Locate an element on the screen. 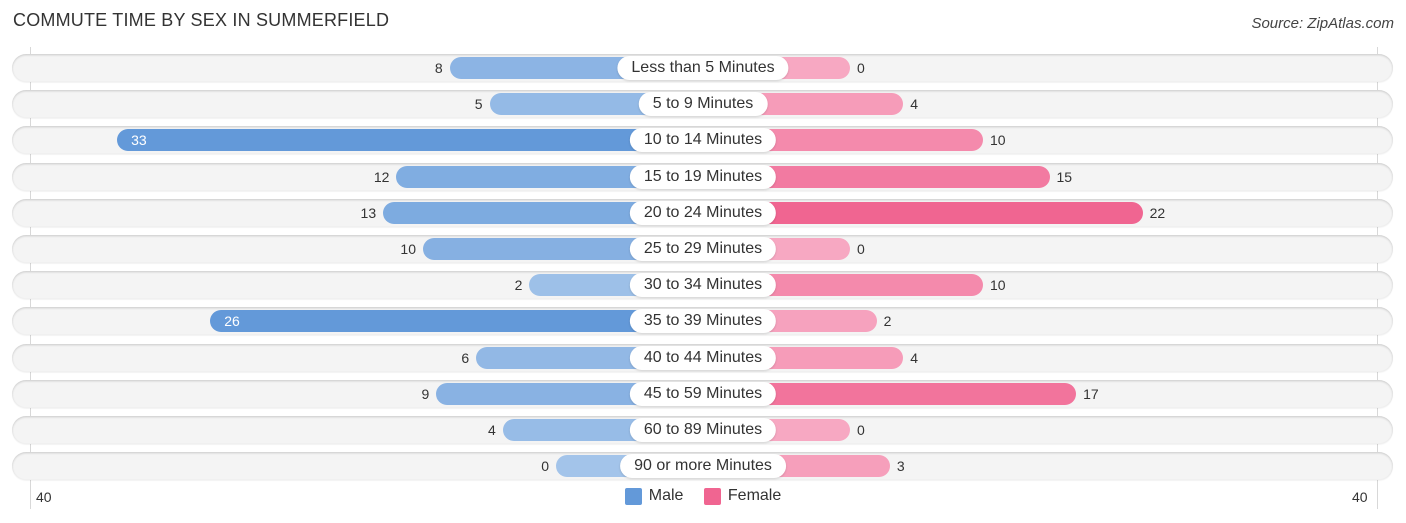  female-value-label: 17 is located at coordinates (1091, 393).